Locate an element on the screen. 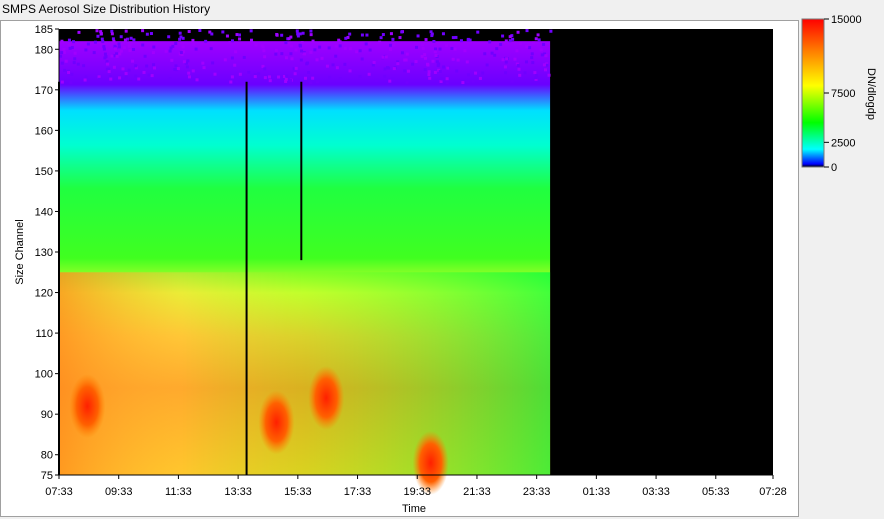 Image resolution: width=884 pixels, height=519 pixels. x-axis-label: Time is located at coordinates (414, 509).